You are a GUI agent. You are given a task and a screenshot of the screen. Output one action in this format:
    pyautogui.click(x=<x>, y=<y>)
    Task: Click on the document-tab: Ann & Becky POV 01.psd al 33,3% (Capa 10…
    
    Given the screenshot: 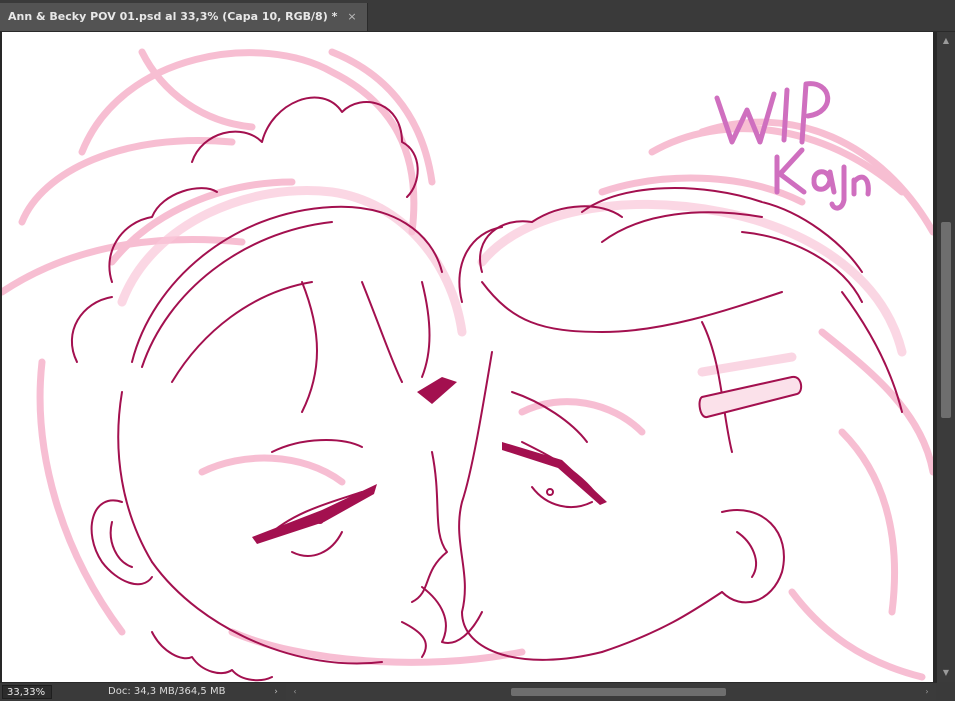 What is the action you would take?
    pyautogui.click(x=184, y=17)
    